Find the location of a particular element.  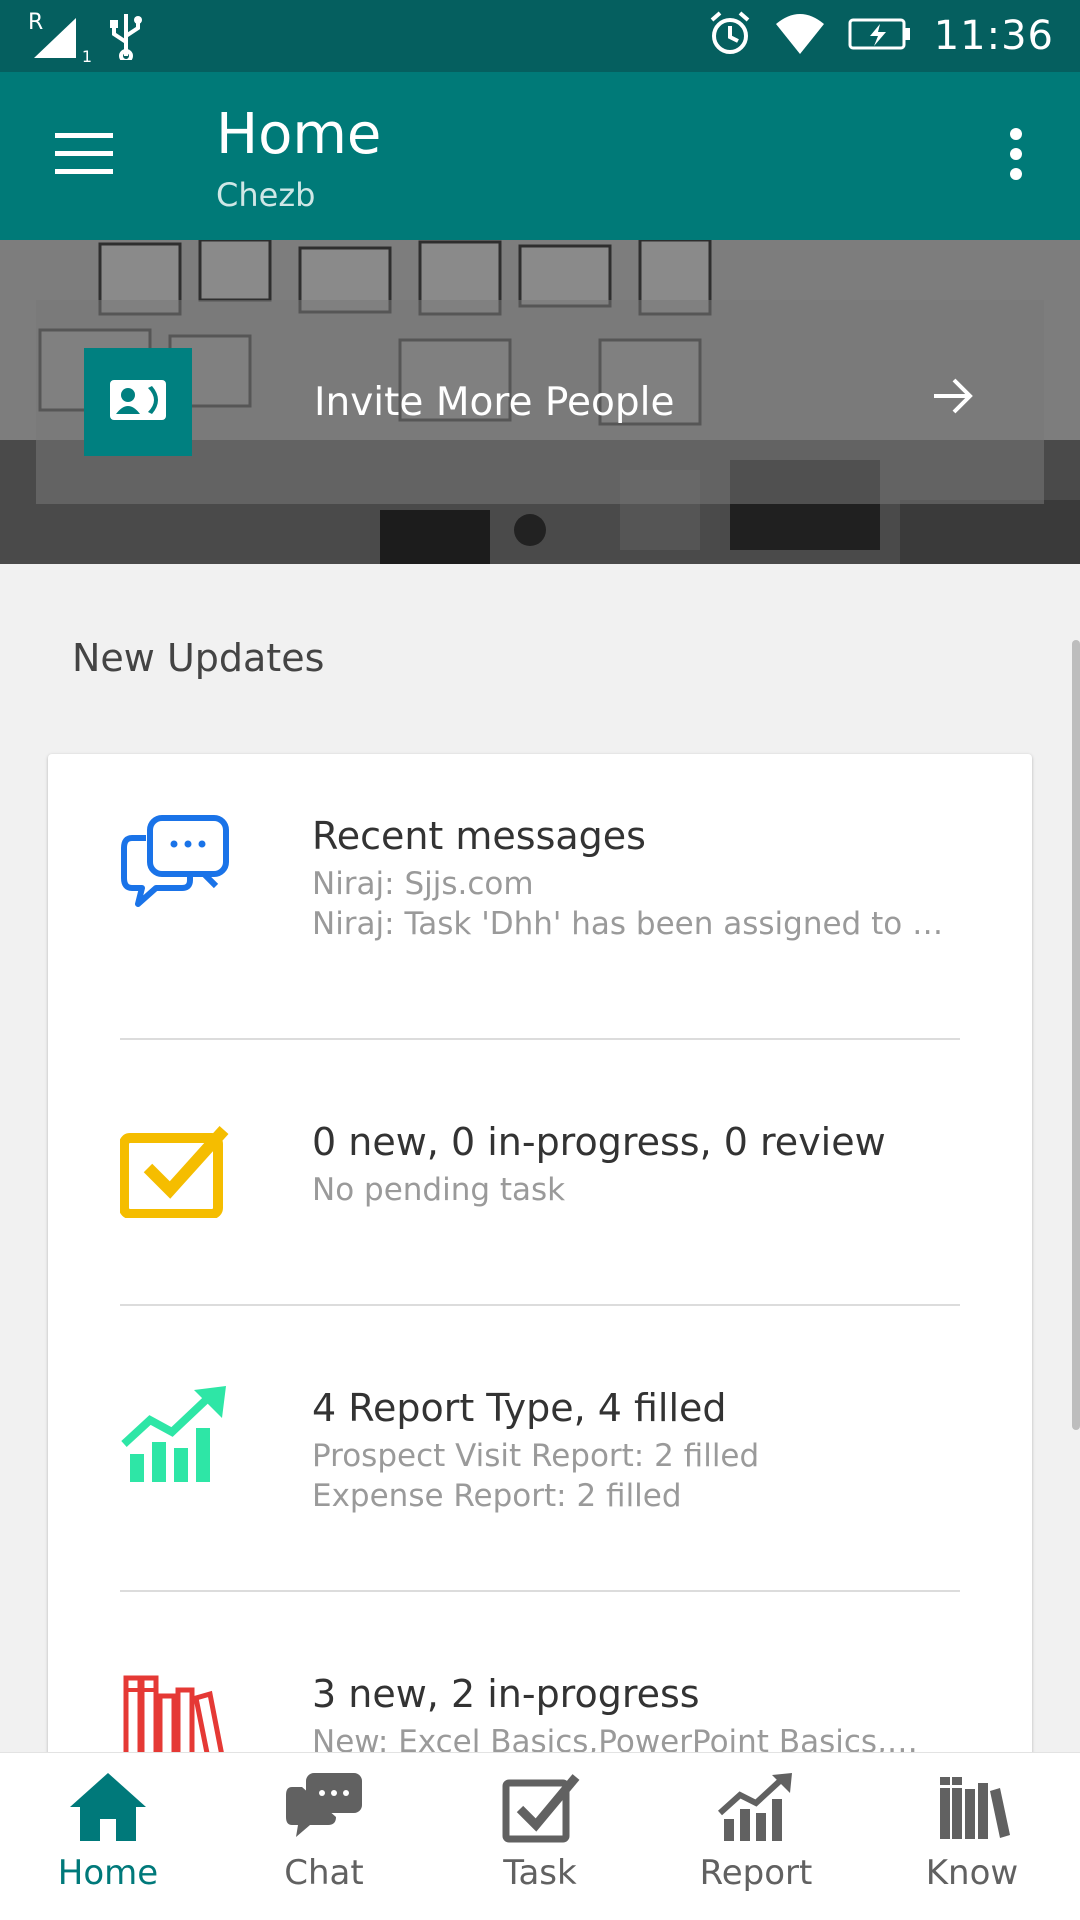

nav-report: Report is located at coordinates (756, 1836).